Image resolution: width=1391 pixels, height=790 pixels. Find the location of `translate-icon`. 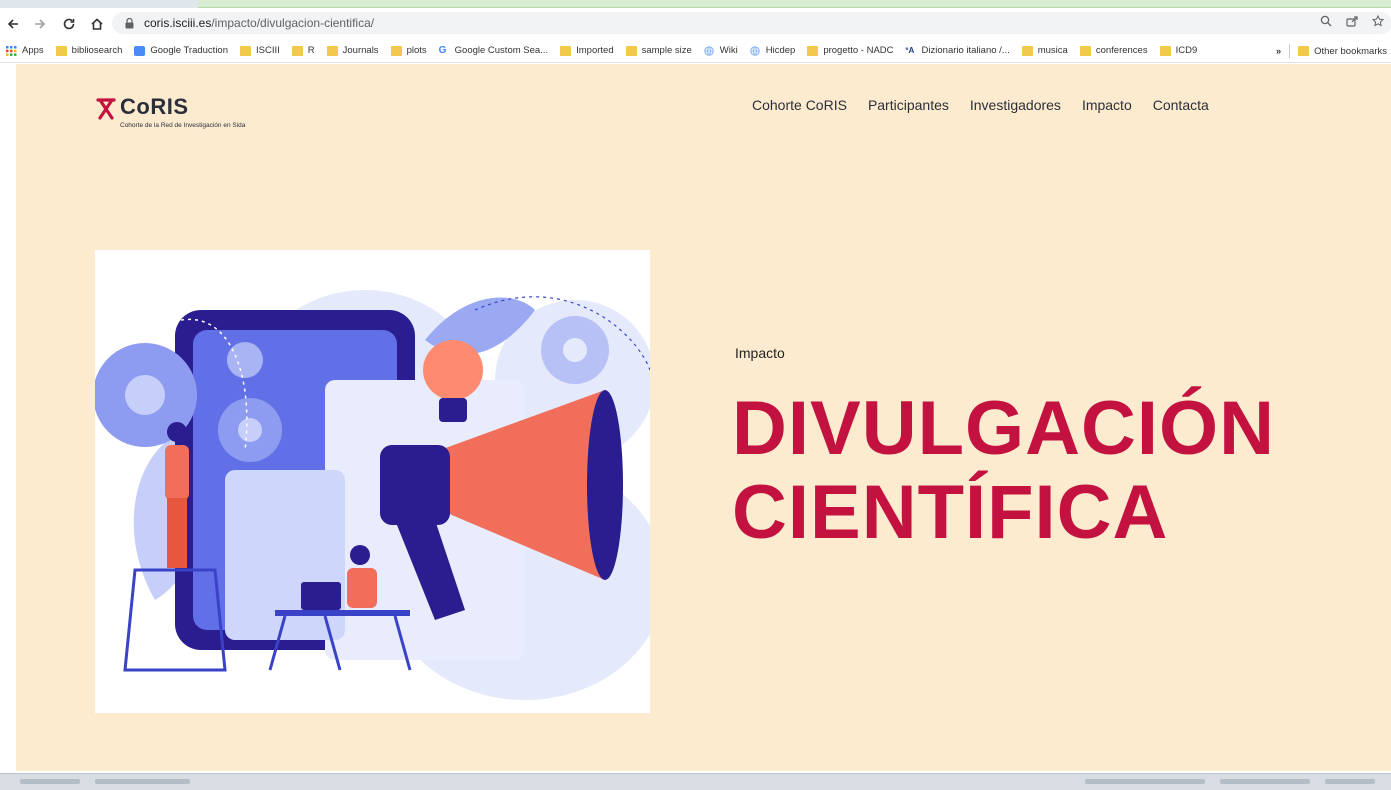

translate-icon is located at coordinates (140, 50).